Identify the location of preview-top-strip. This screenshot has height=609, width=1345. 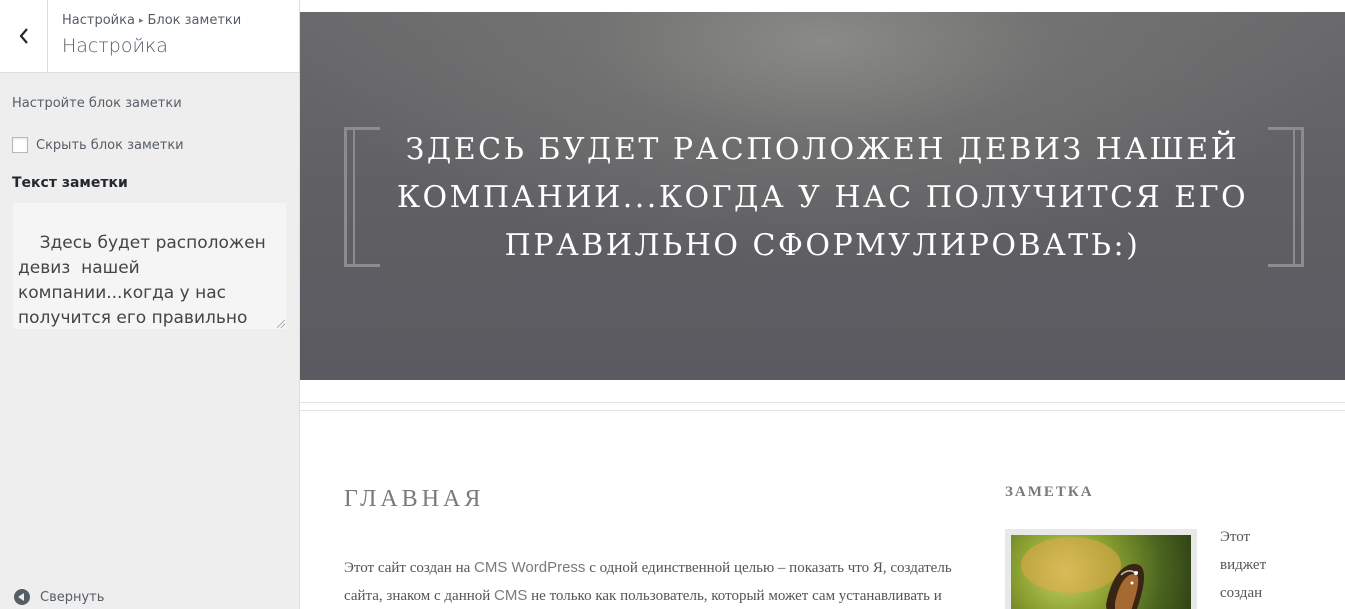
(822, 6).